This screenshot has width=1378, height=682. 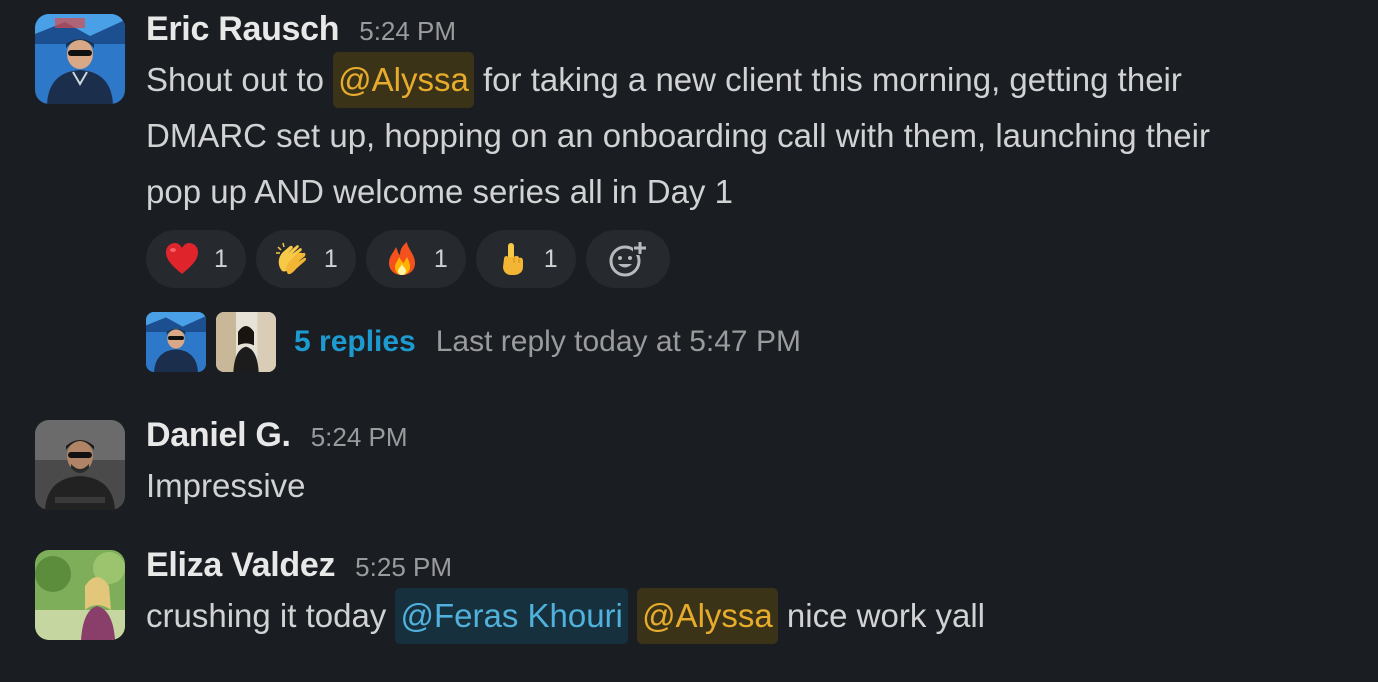 I want to click on add-reaction-button, so click(x=627, y=259).